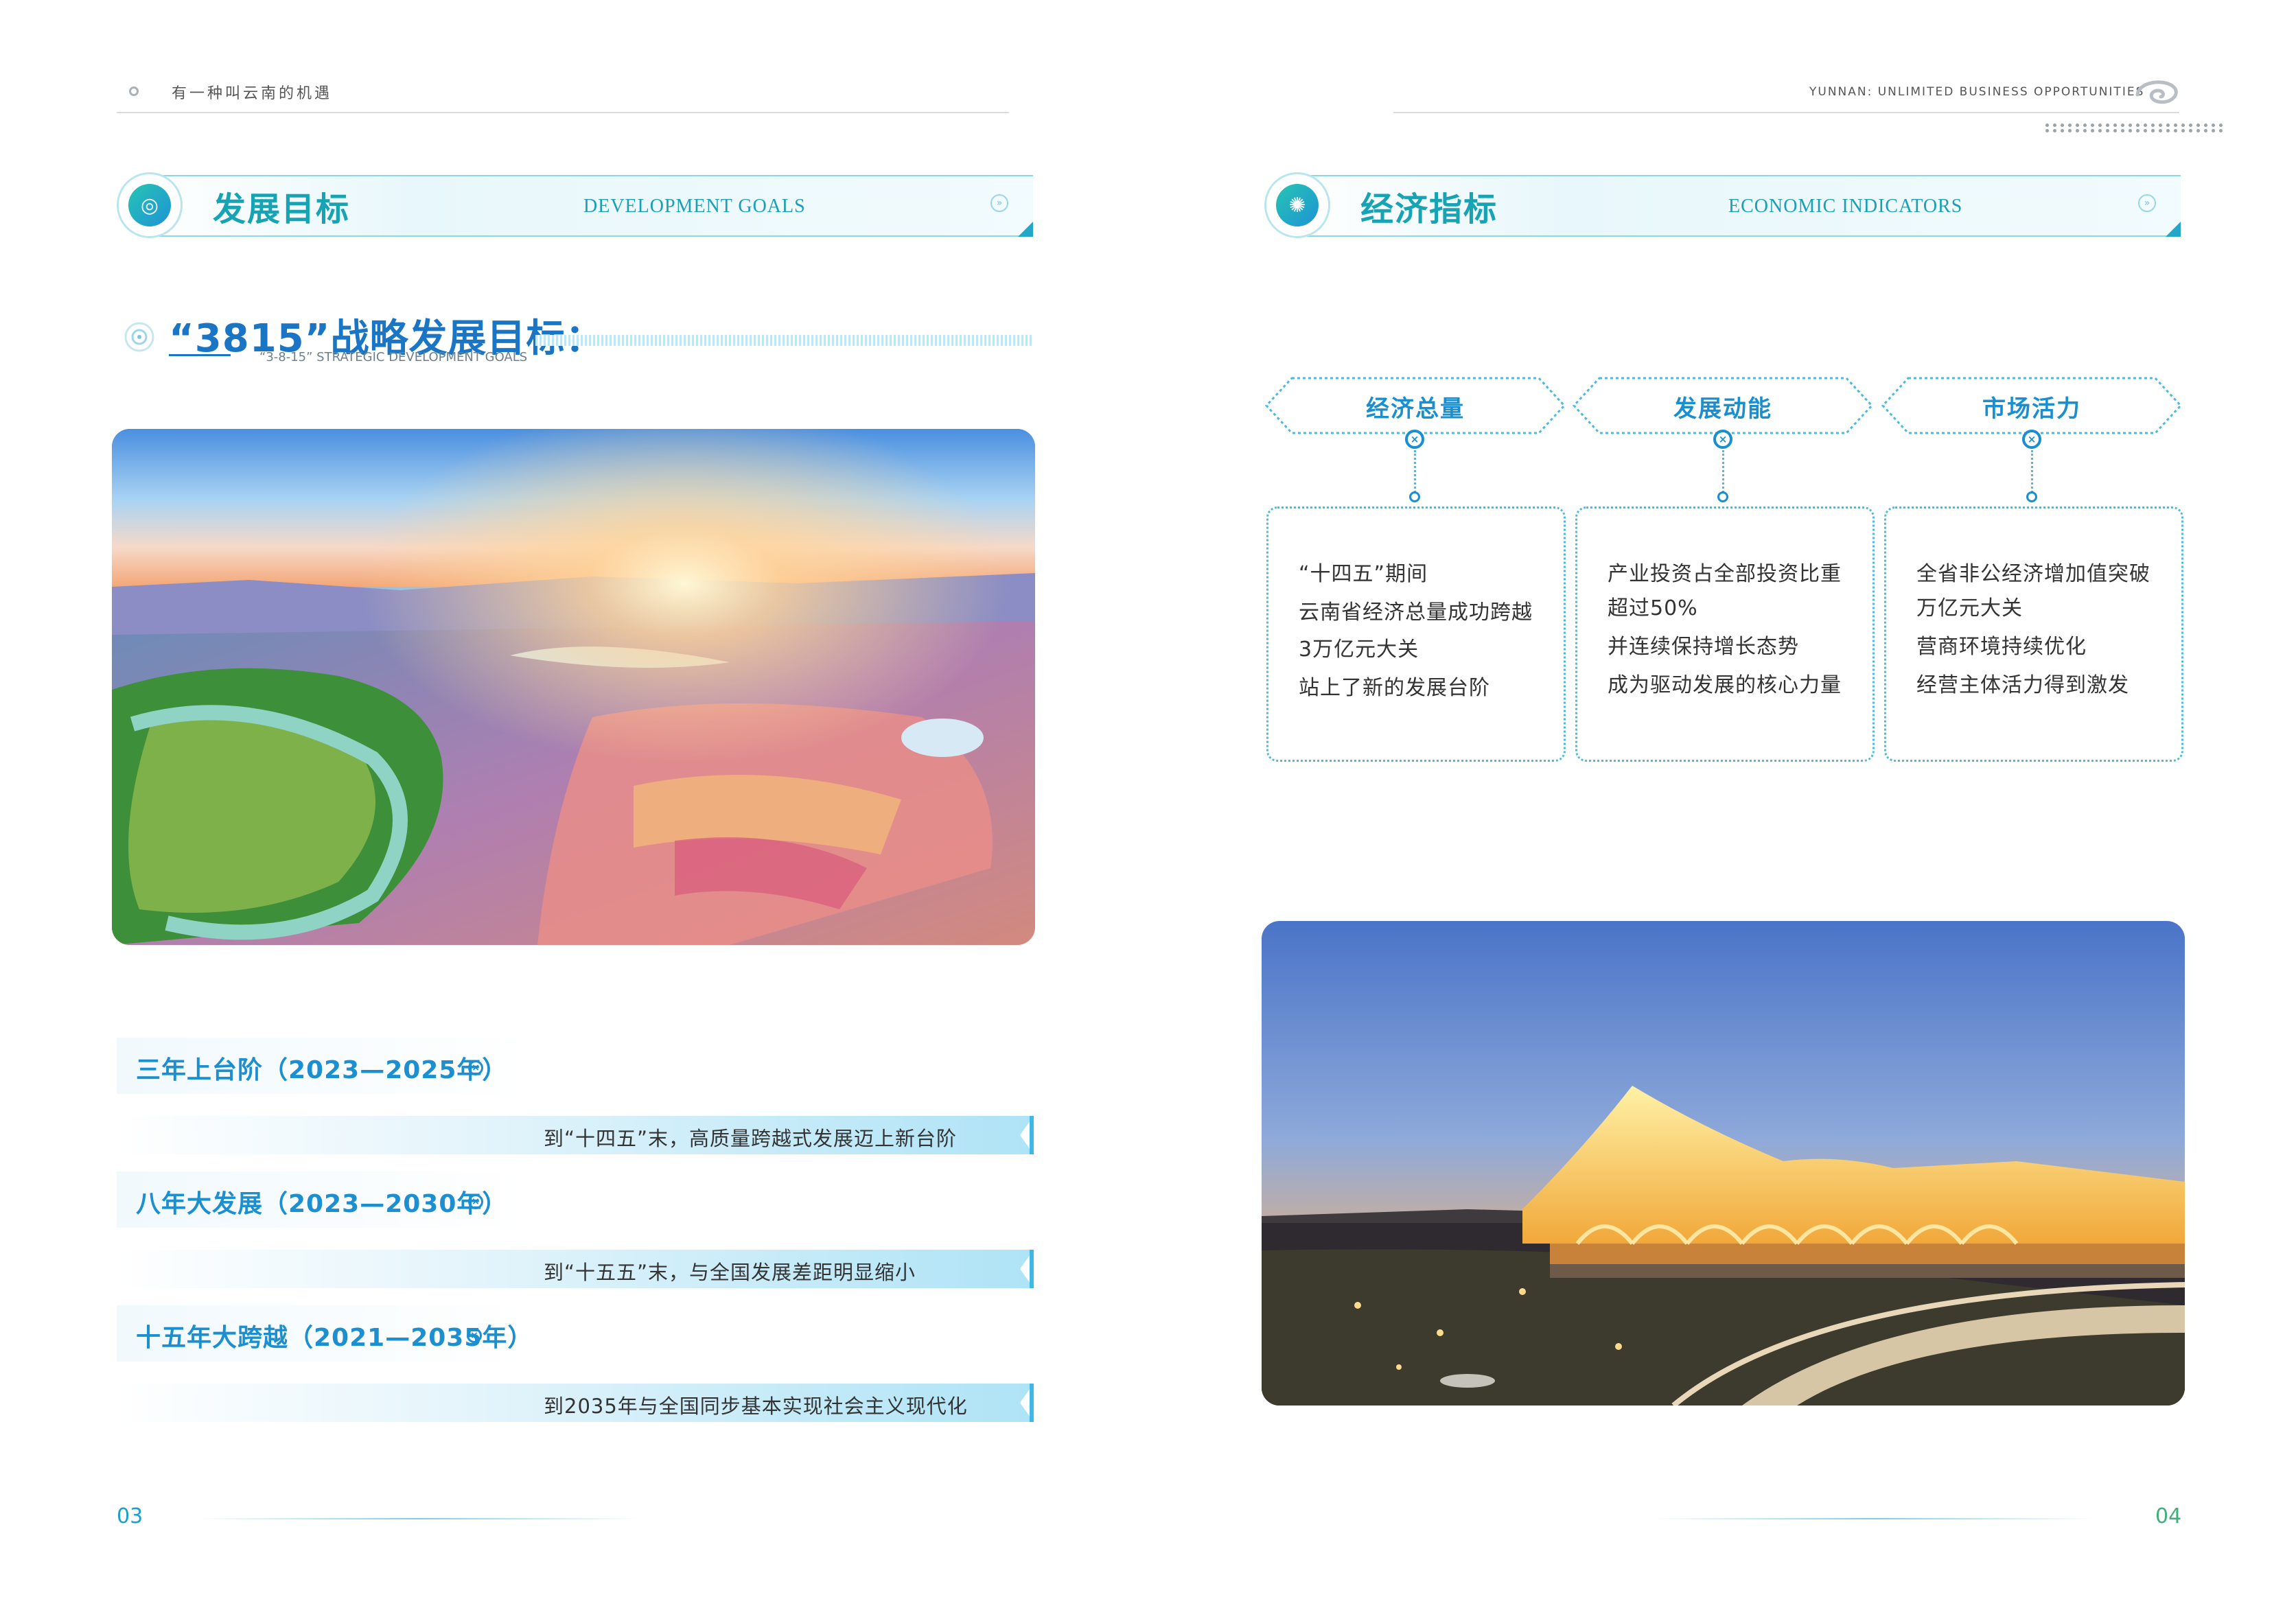  I want to click on header-right-rule, so click(1786, 112).